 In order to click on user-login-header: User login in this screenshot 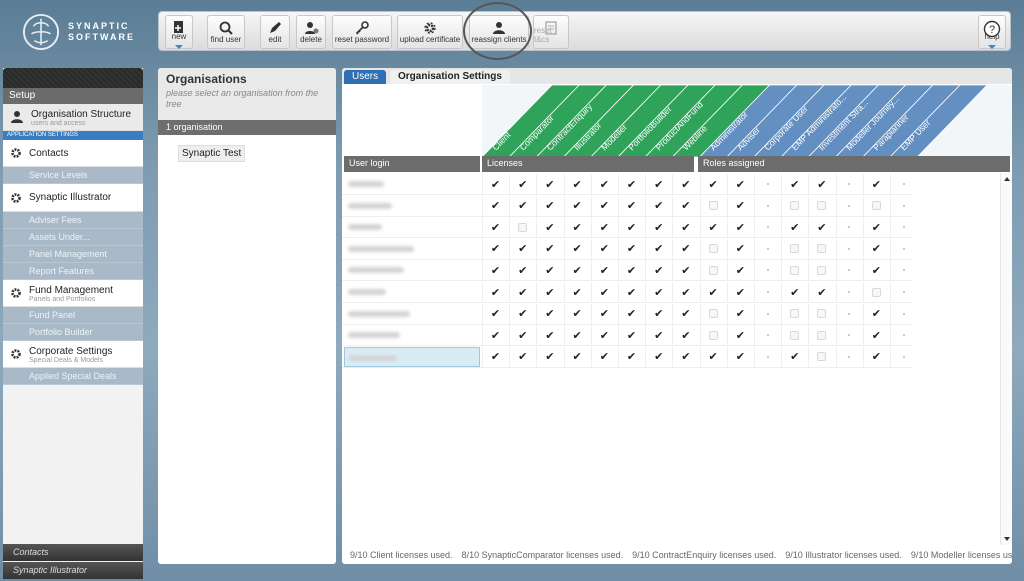, I will do `click(412, 164)`.